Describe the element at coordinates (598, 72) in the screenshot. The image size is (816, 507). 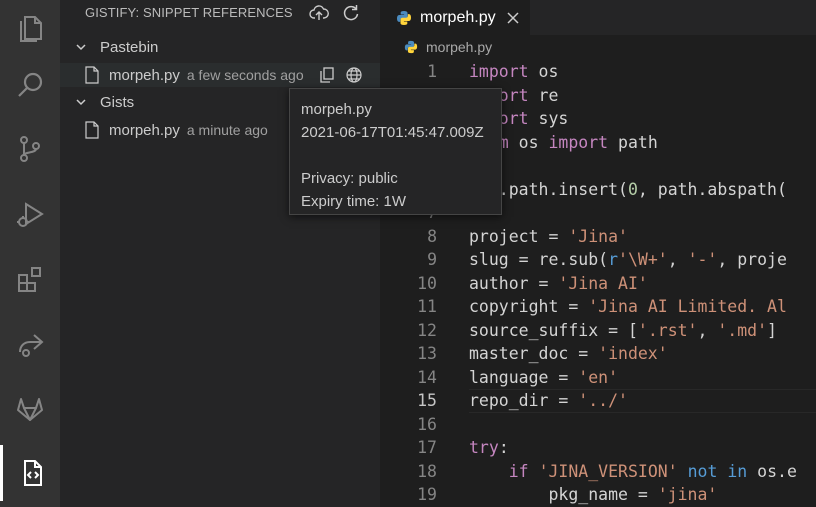
I see `code-line: 1 import os` at that location.